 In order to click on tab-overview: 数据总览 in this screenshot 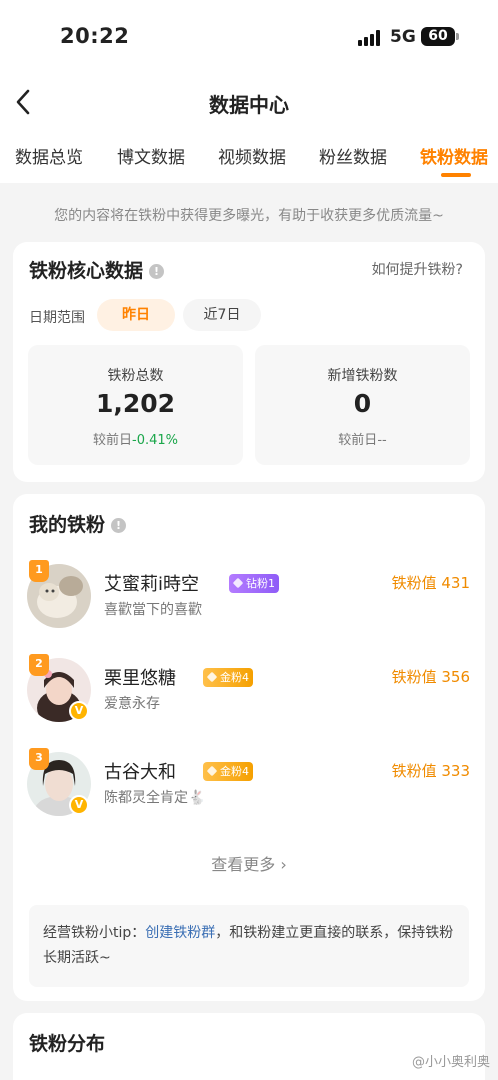, I will do `click(49, 155)`.